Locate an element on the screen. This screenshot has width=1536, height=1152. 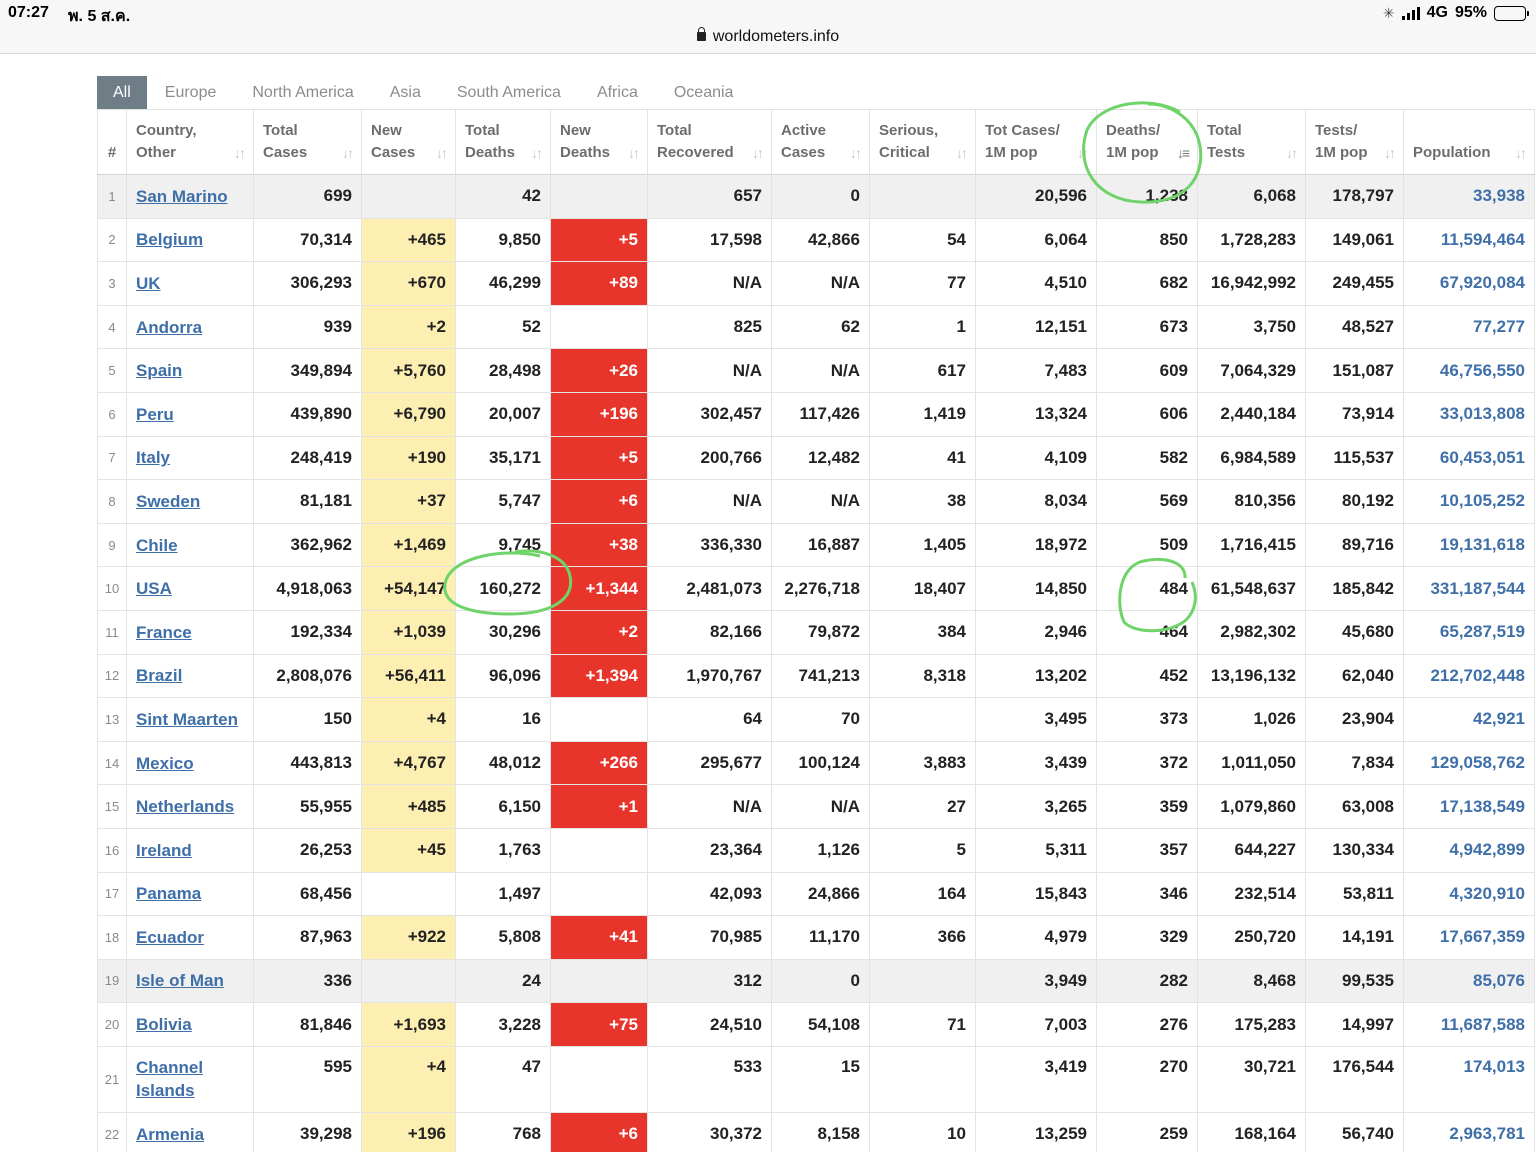
country-cell: Belgium is located at coordinates (190, 240).